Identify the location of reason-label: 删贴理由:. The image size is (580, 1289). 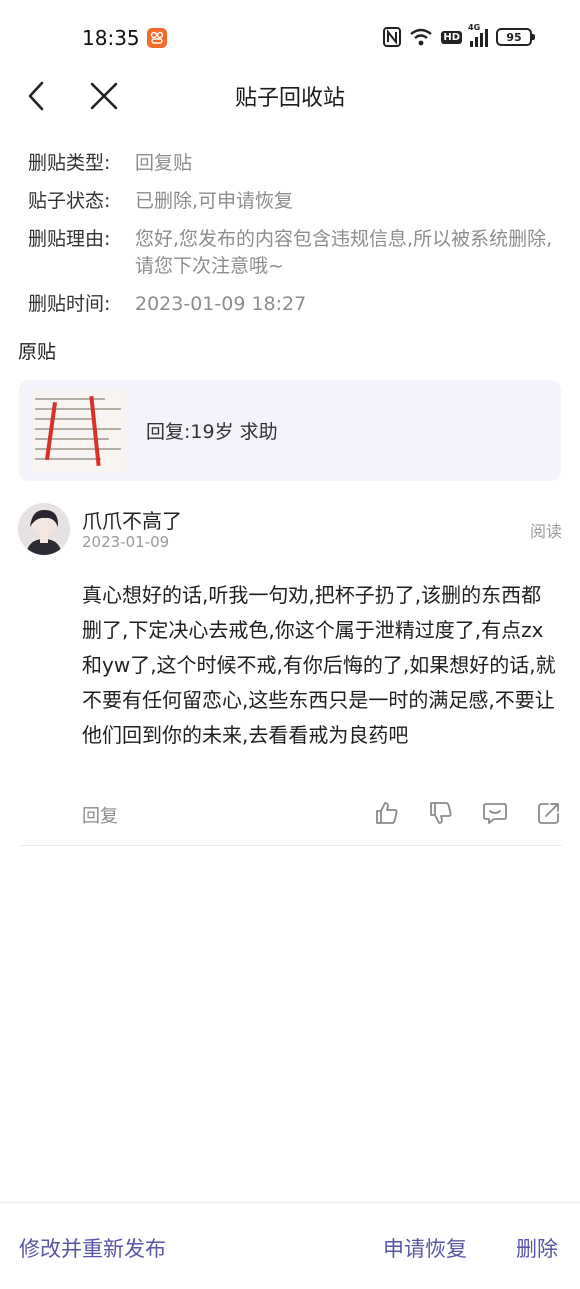
(69, 239).